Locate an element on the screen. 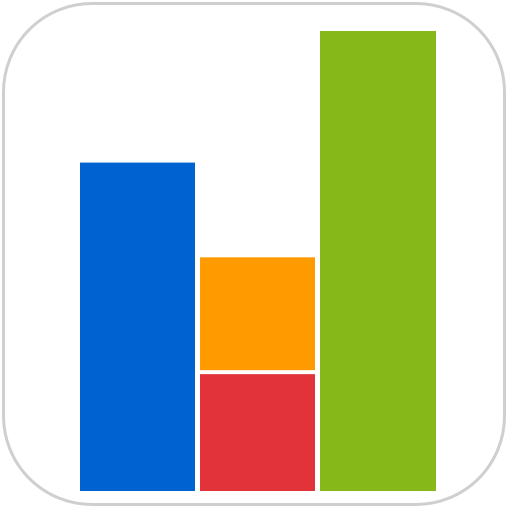  bar-middle-red is located at coordinates (257, 432).